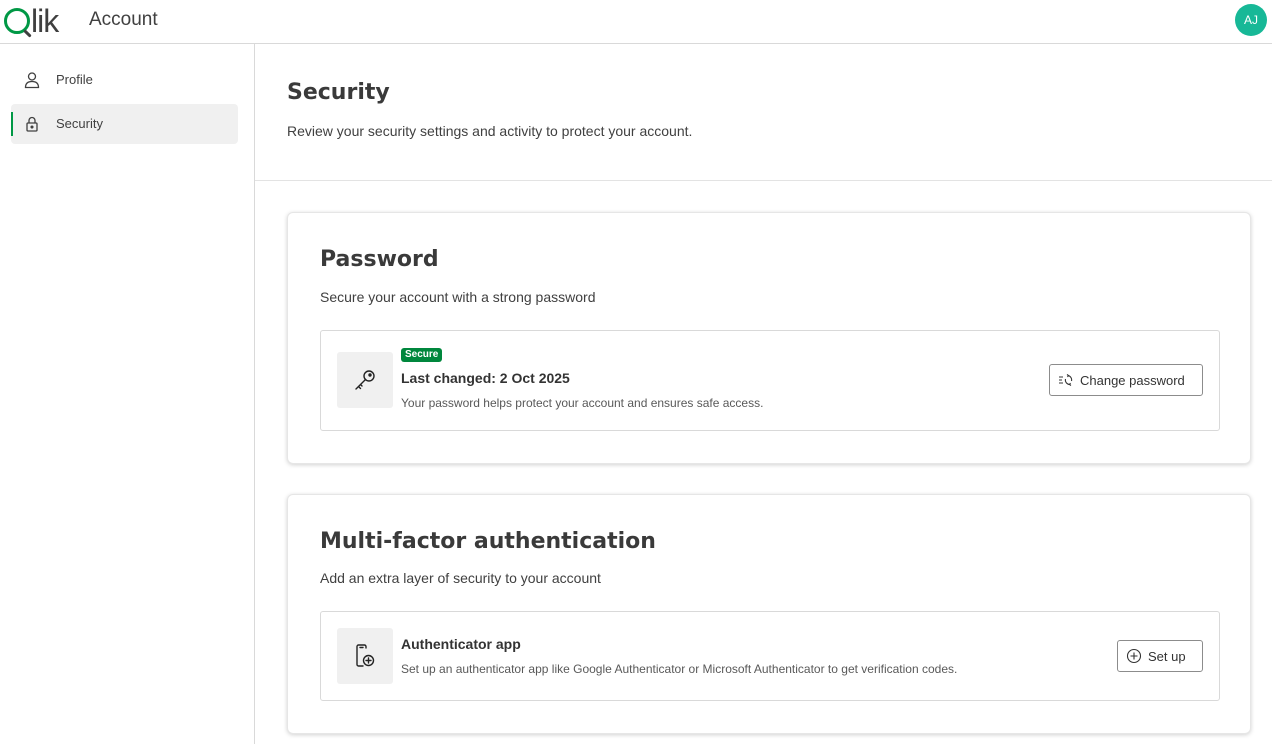  I want to click on password-last-changed: Last changed: 2 Oct 2025, so click(485, 378).